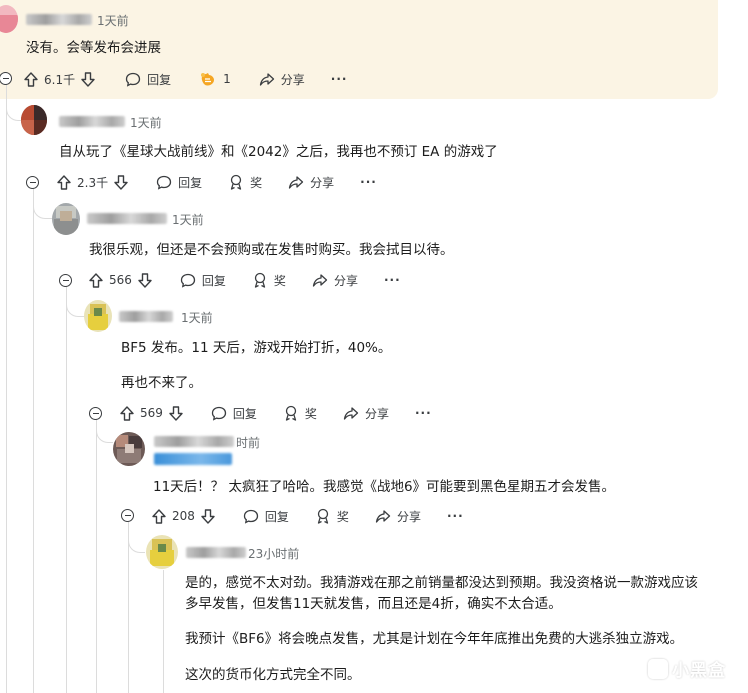 The width and height of the screenshot is (748, 693). Describe the element at coordinates (93, 48) in the screenshot. I see `comment-body: 没有。会等发布会进展` at that location.